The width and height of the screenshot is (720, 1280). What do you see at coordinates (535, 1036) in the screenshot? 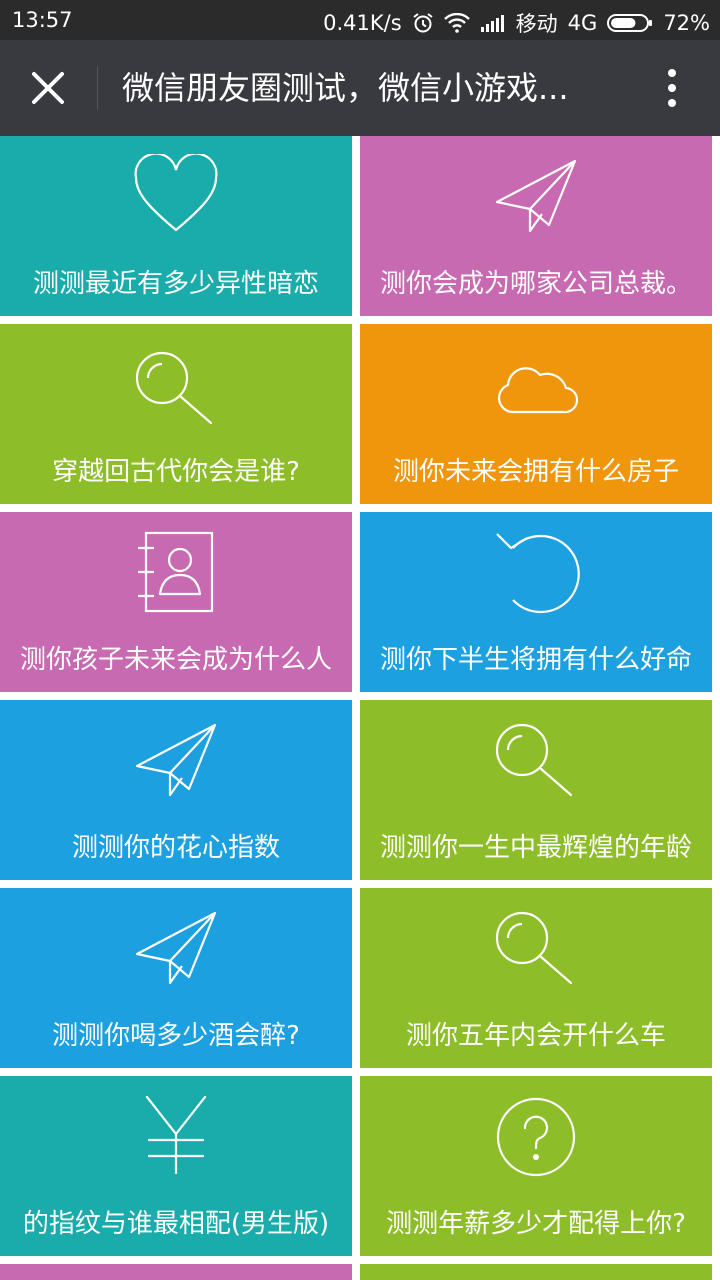
I see `quiz-label: 测你五年内会开什么车` at bounding box center [535, 1036].